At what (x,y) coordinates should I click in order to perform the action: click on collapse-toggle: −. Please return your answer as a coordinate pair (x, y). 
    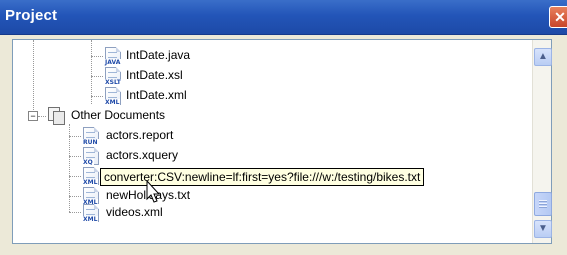
    Looking at the image, I should click on (33, 116).